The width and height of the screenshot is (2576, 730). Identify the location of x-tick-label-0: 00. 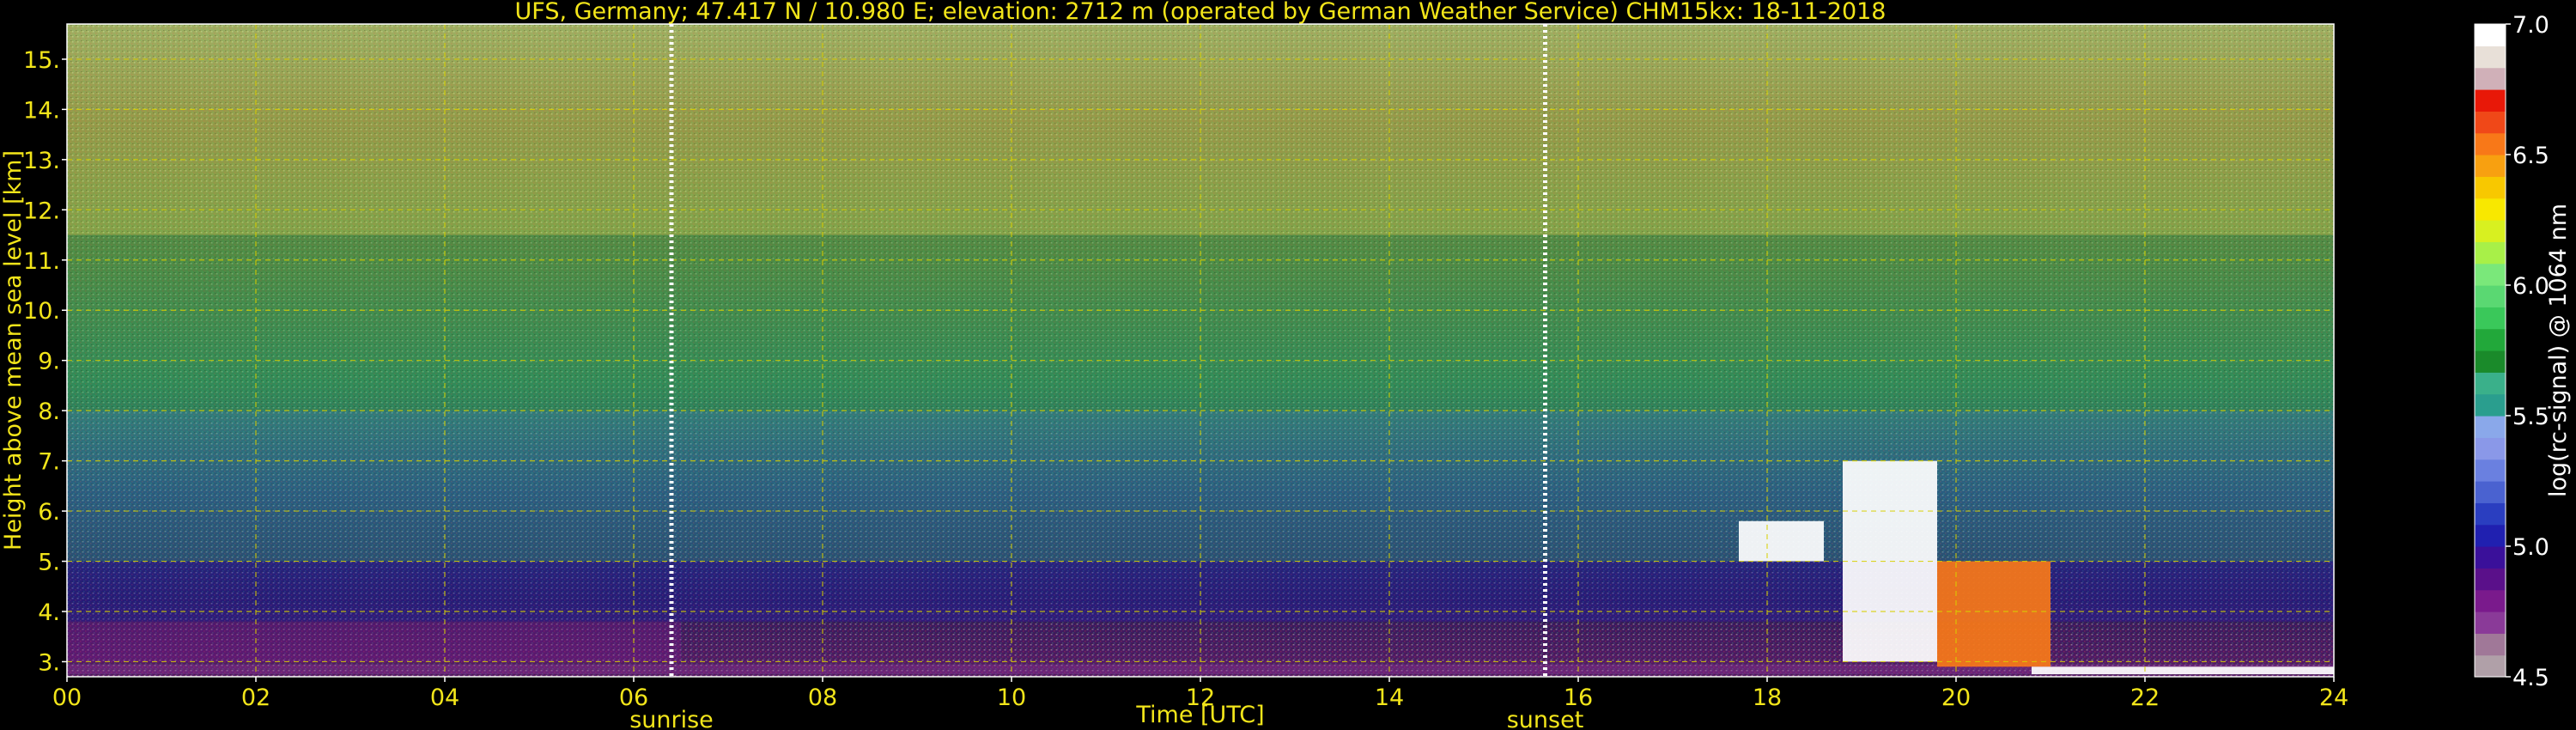
(67, 697).